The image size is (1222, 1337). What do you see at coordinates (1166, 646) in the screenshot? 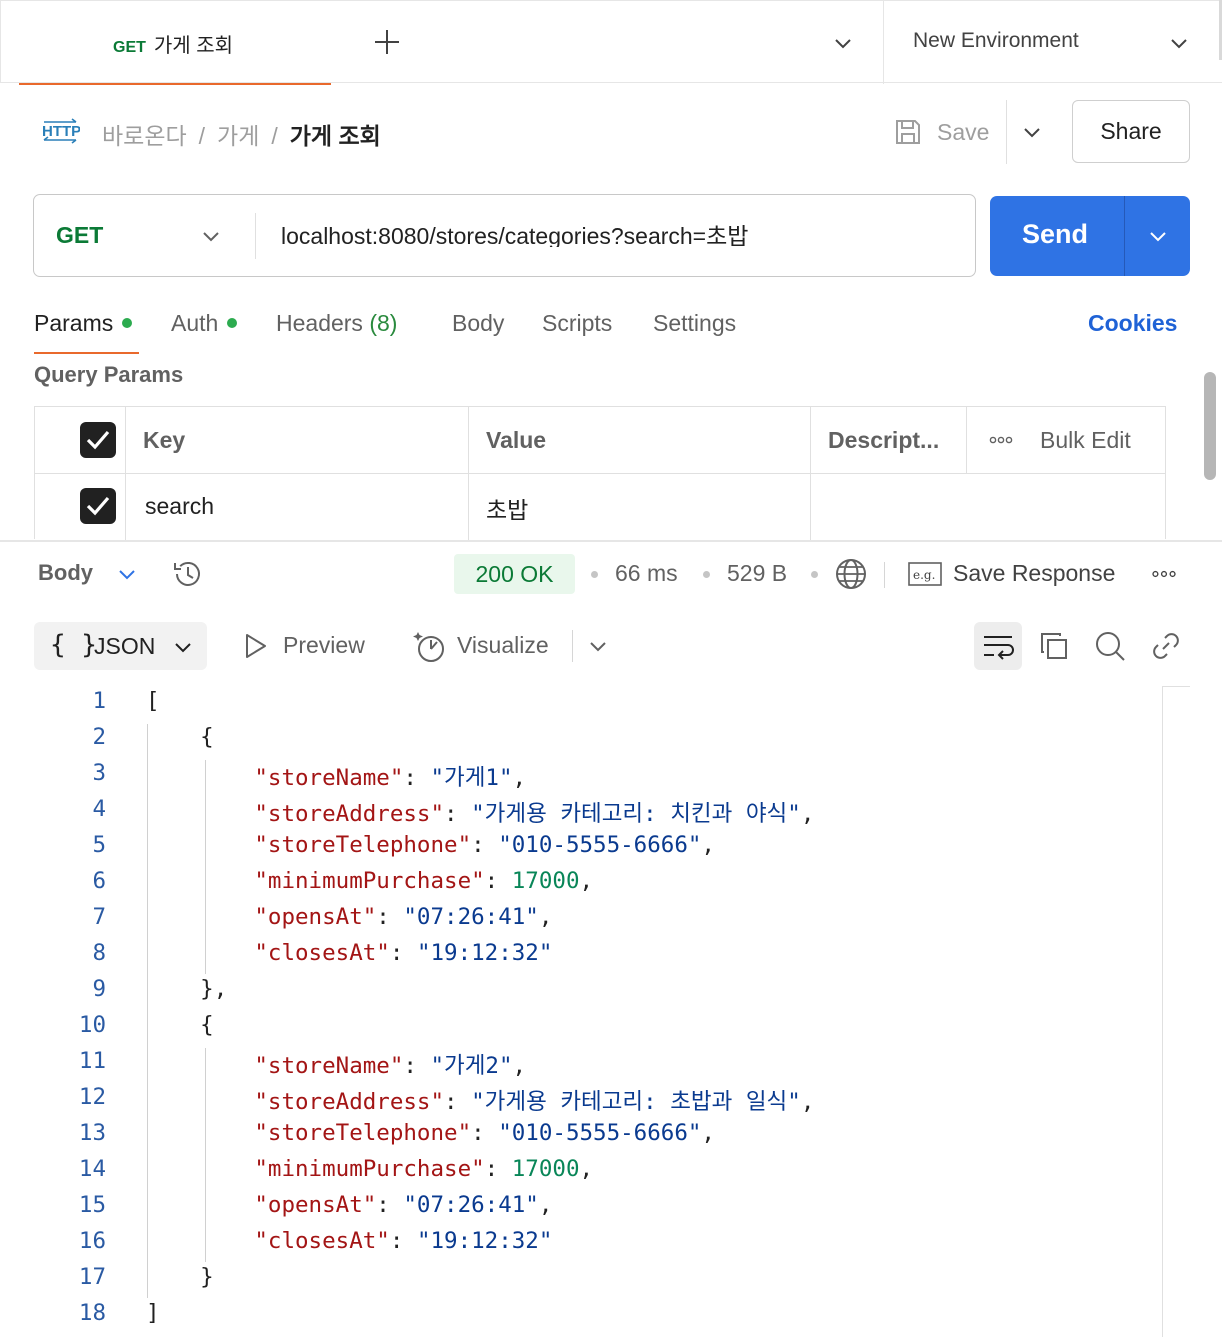
I see `link-icon` at bounding box center [1166, 646].